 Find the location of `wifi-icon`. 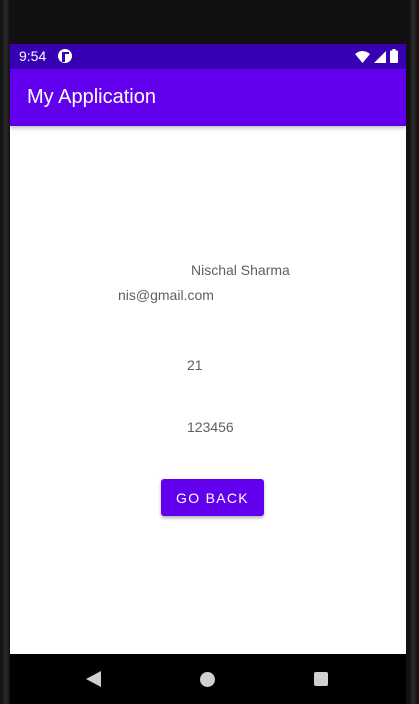

wifi-icon is located at coordinates (362, 57).